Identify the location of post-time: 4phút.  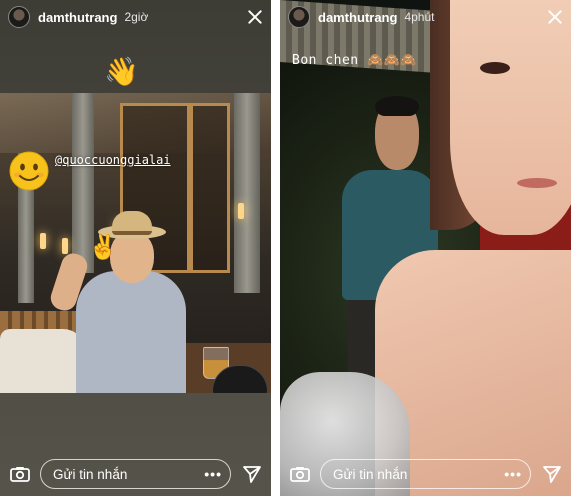
(419, 17).